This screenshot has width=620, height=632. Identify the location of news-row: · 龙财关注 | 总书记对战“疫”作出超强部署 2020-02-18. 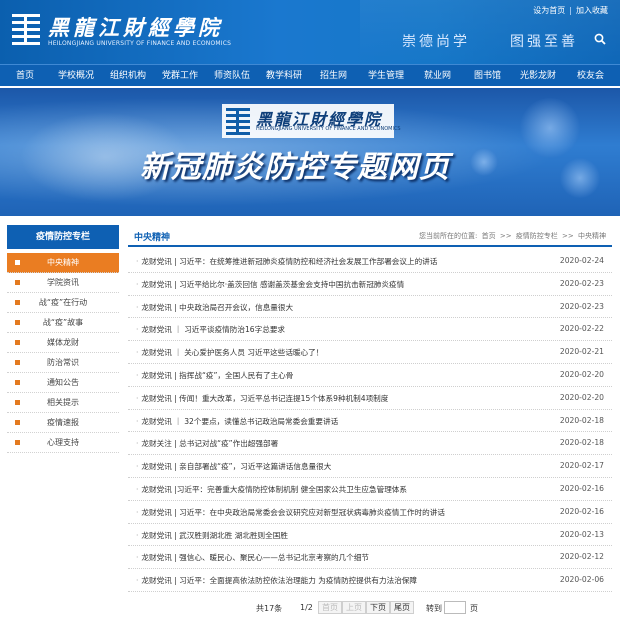
(370, 444).